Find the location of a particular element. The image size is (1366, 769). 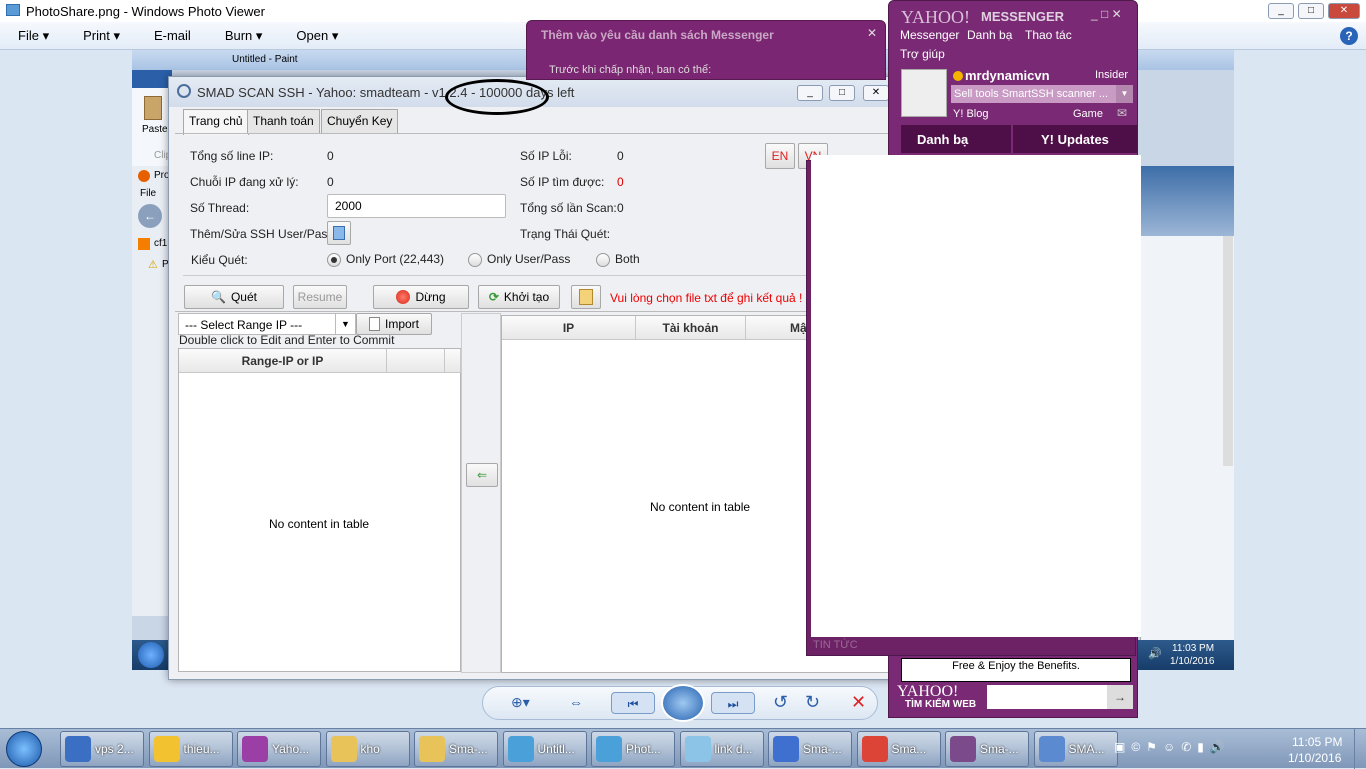

tab-contacts: Danh bạ is located at coordinates (956, 139).